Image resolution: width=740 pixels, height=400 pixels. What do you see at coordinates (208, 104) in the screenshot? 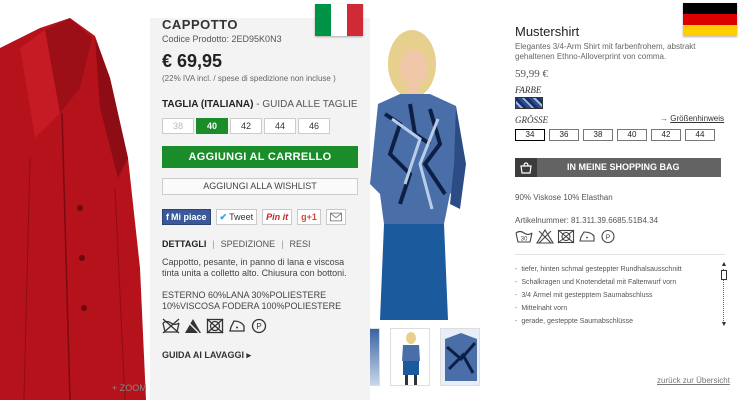
I see `size-label-text: TAGLIA (ITALIANA)` at bounding box center [208, 104].